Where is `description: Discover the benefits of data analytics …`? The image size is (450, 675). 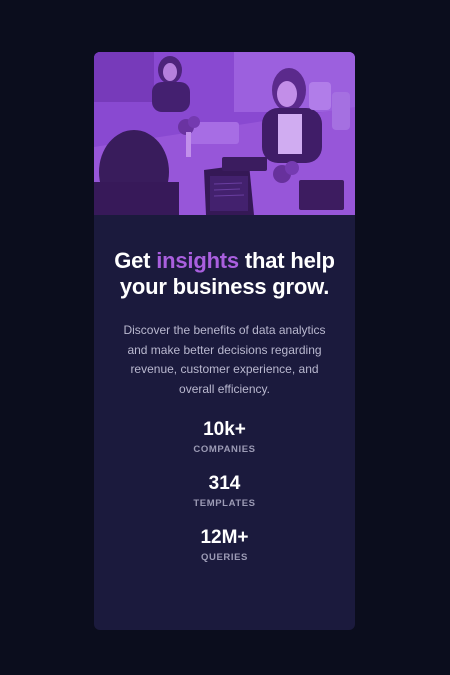
description: Discover the benefits of data analytics … is located at coordinates (224, 359).